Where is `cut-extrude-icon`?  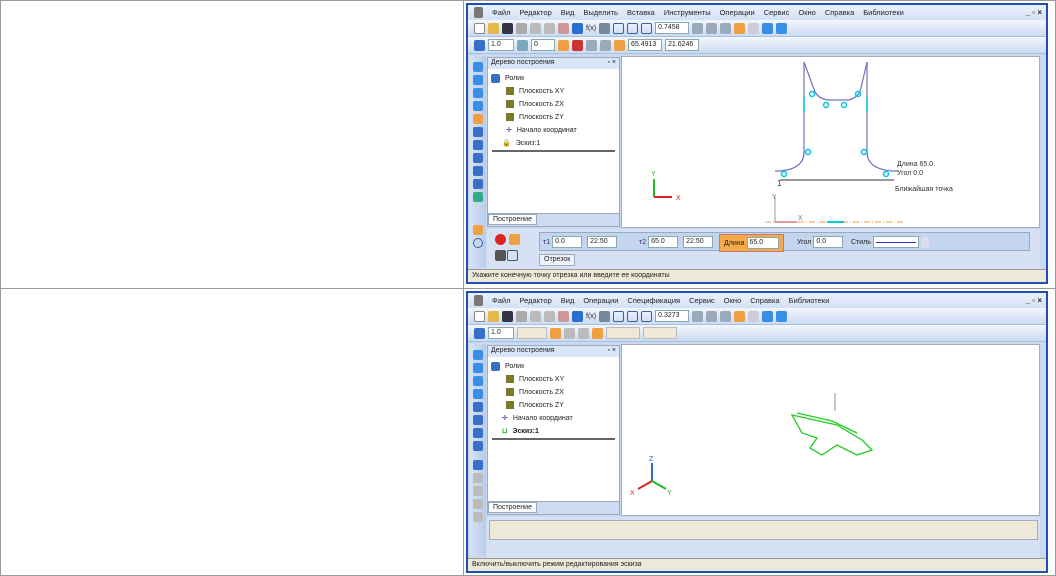 cut-extrude-icon is located at coordinates (478, 407).